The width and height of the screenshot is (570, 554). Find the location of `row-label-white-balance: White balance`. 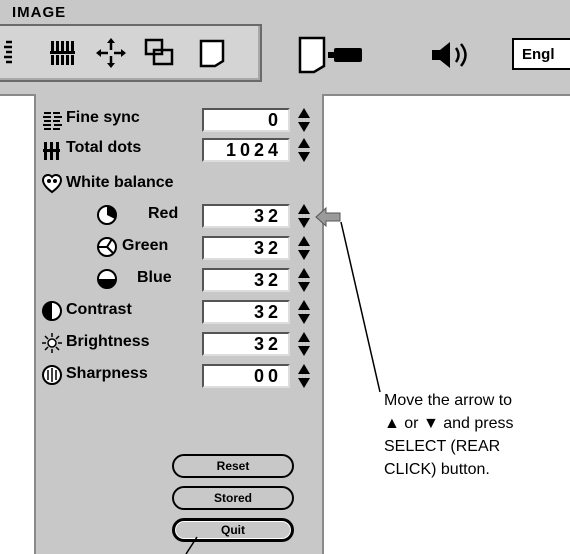

row-label-white-balance: White balance is located at coordinates (120, 182).